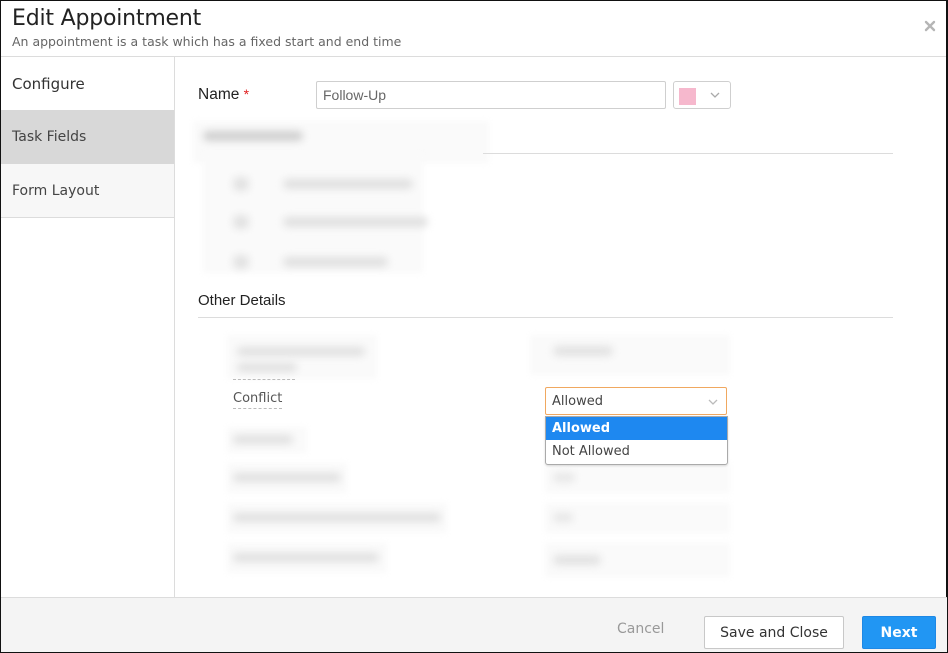 The height and width of the screenshot is (653, 948). Describe the element at coordinates (545, 317) in the screenshot. I see `other-details-divider` at that location.